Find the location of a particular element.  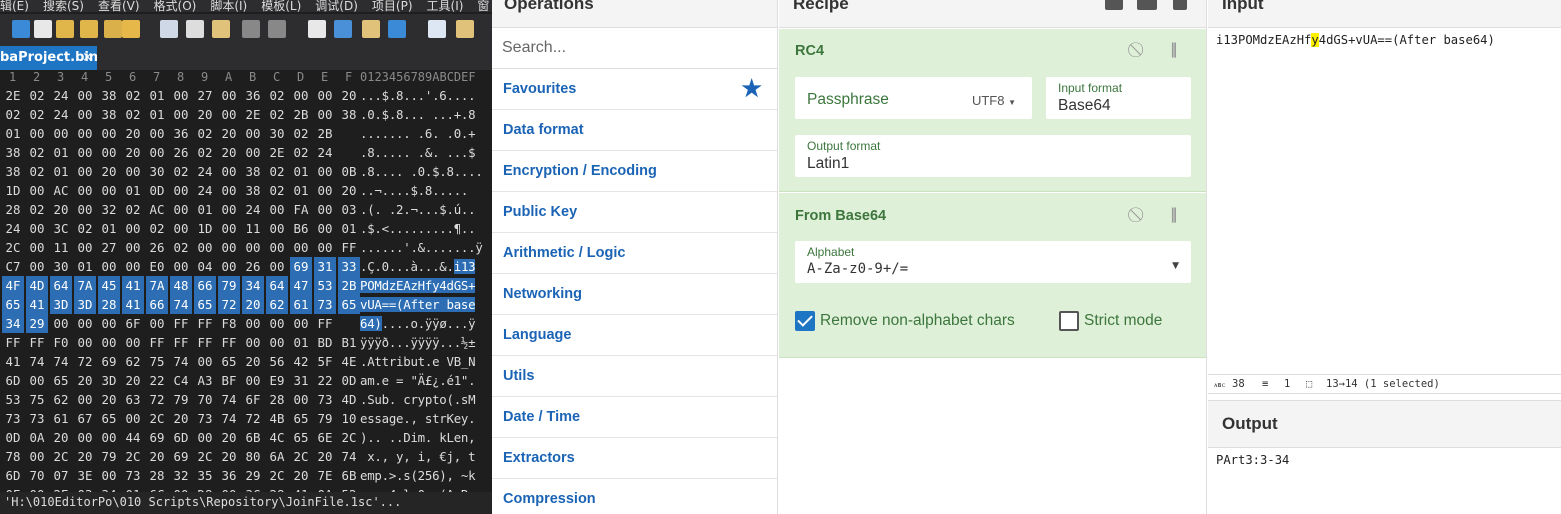

hex-byte: 7E is located at coordinates (325, 475).